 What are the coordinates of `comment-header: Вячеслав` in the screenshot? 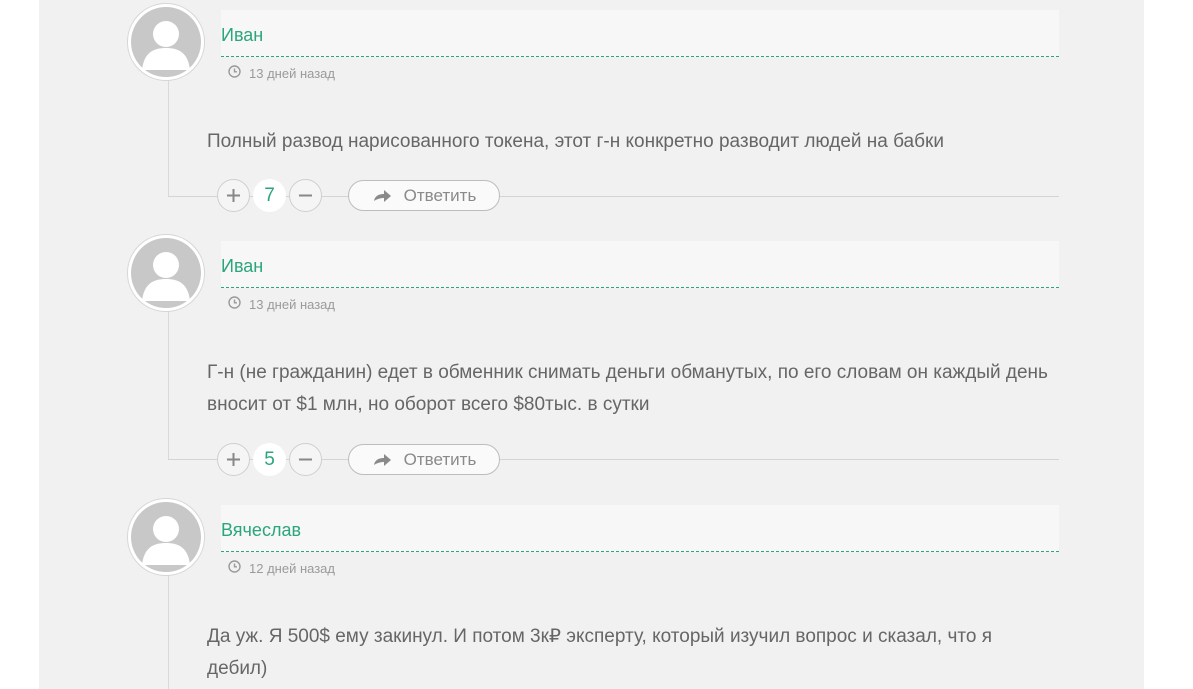 It's located at (640, 528).